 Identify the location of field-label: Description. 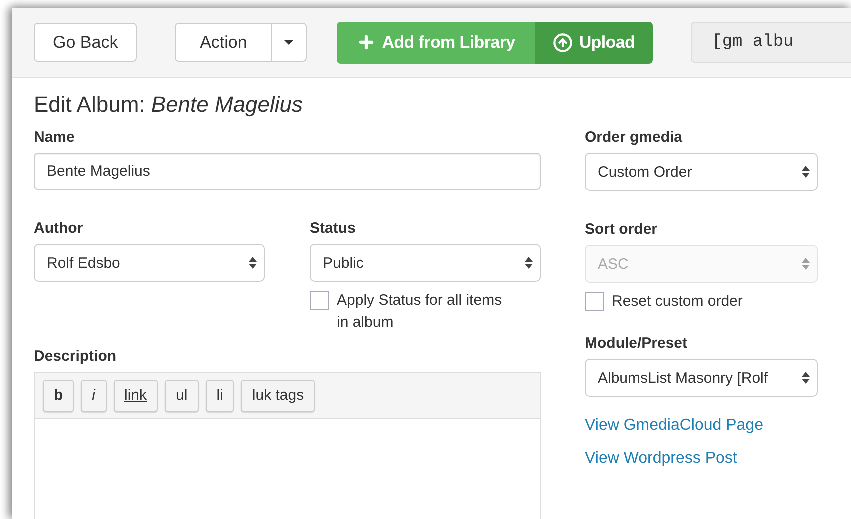
(76, 356).